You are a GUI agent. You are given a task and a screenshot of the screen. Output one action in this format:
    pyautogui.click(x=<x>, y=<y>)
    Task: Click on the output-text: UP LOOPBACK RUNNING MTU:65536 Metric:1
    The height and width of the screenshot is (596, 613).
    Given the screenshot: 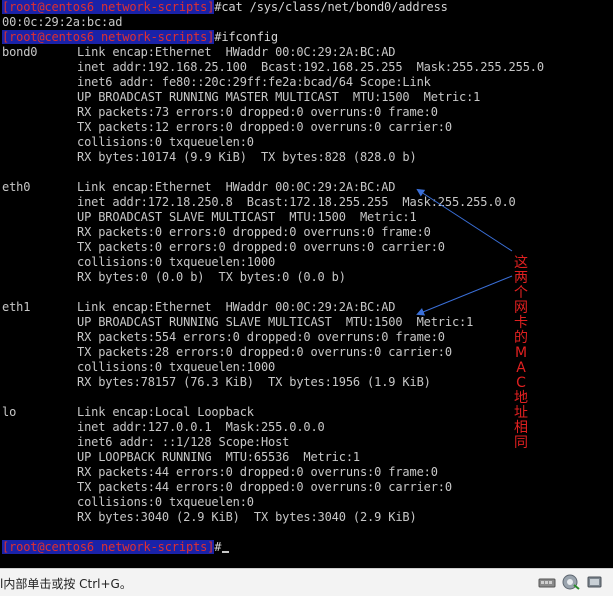 What is the action you would take?
    pyautogui.click(x=218, y=457)
    